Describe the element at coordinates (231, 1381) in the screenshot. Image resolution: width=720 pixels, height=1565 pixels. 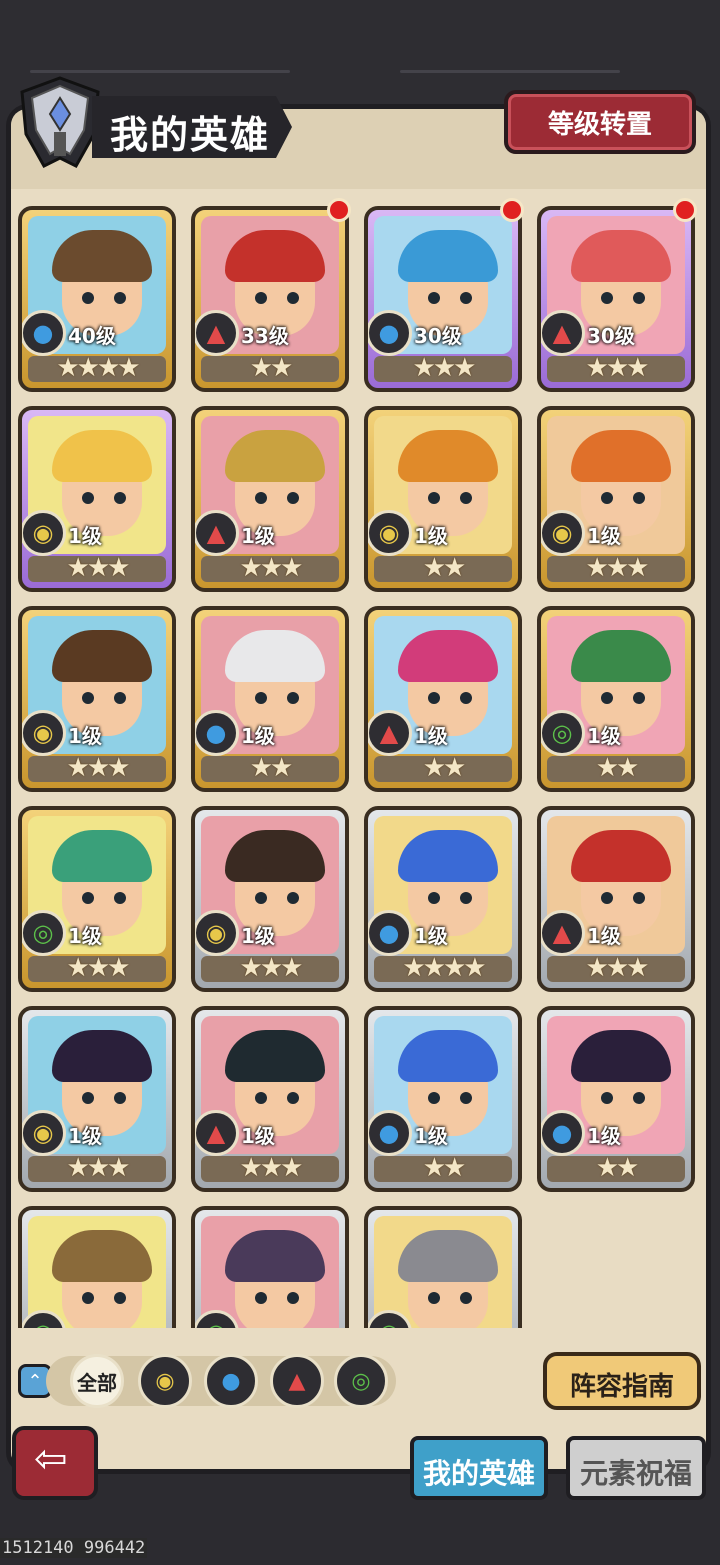
I see `filter-water-button: ●` at that location.